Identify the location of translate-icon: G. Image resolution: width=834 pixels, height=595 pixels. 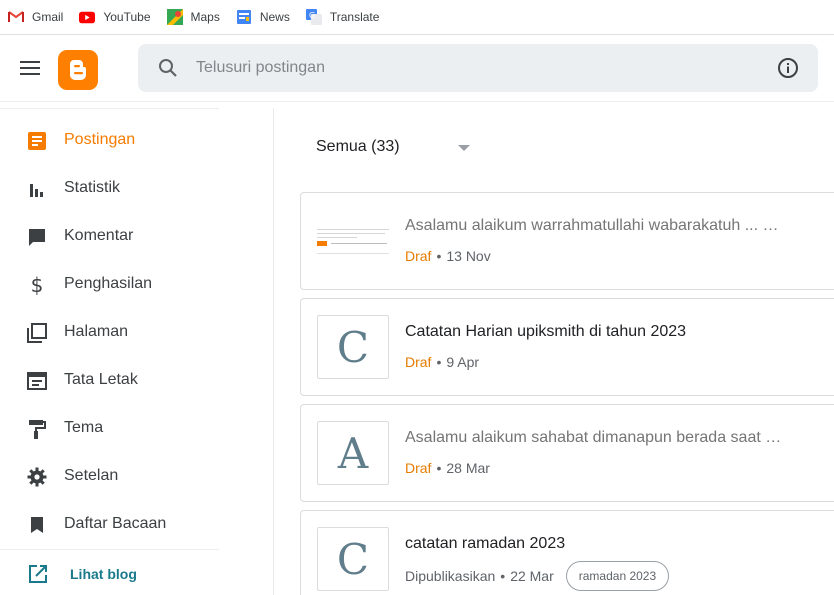
(313, 17).